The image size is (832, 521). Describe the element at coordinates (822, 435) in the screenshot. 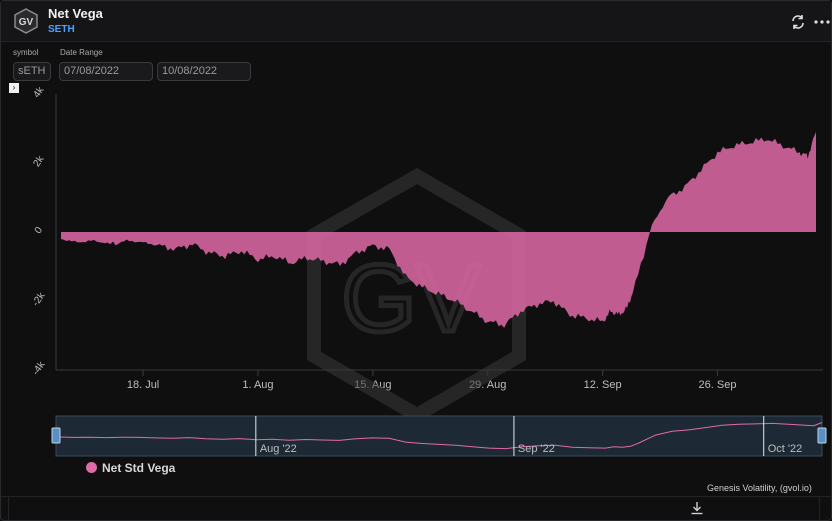

I see `navigator-handle-right` at that location.